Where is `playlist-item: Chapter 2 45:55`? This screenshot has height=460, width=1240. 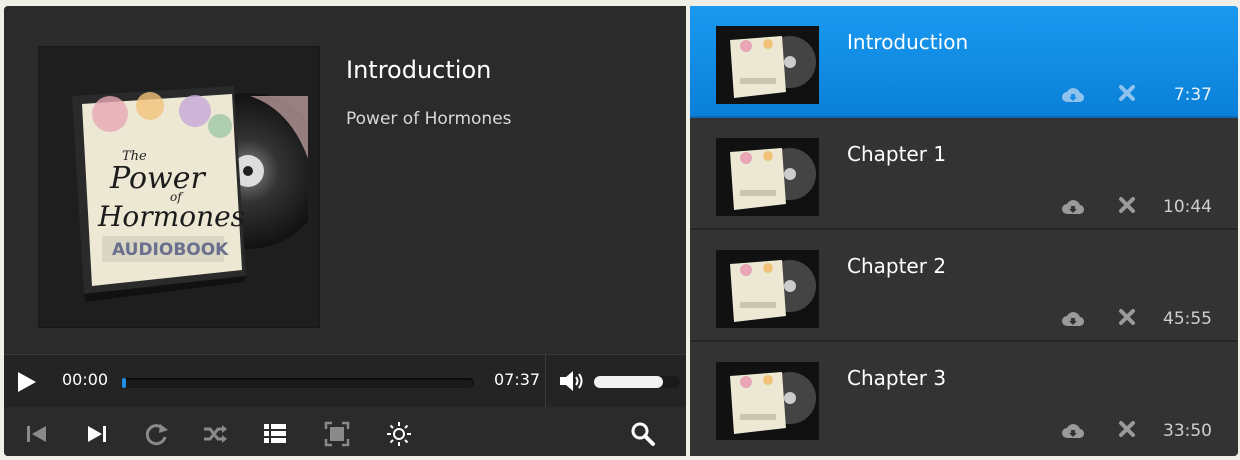 playlist-item: Chapter 2 45:55 is located at coordinates (964, 286).